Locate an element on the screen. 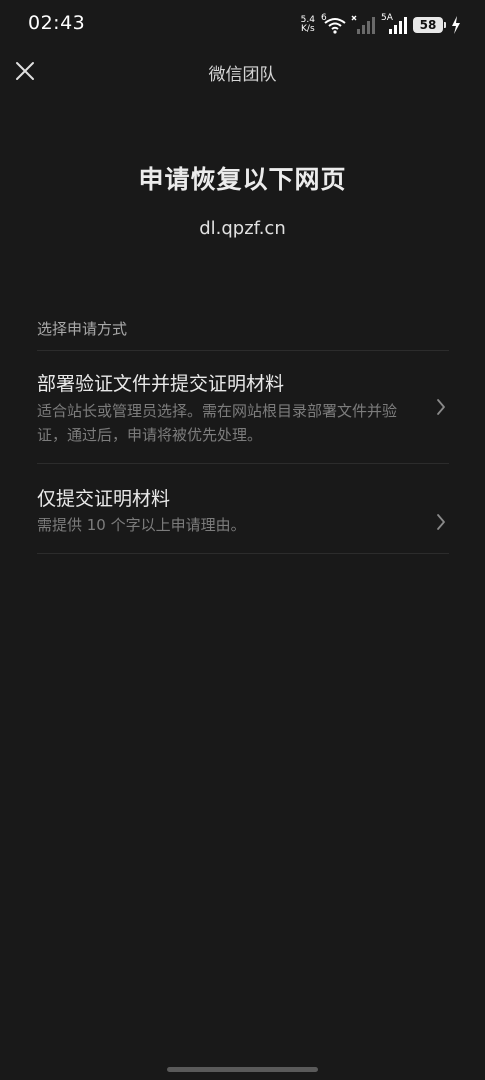  network-speed-unit: K/s is located at coordinates (308, 29).